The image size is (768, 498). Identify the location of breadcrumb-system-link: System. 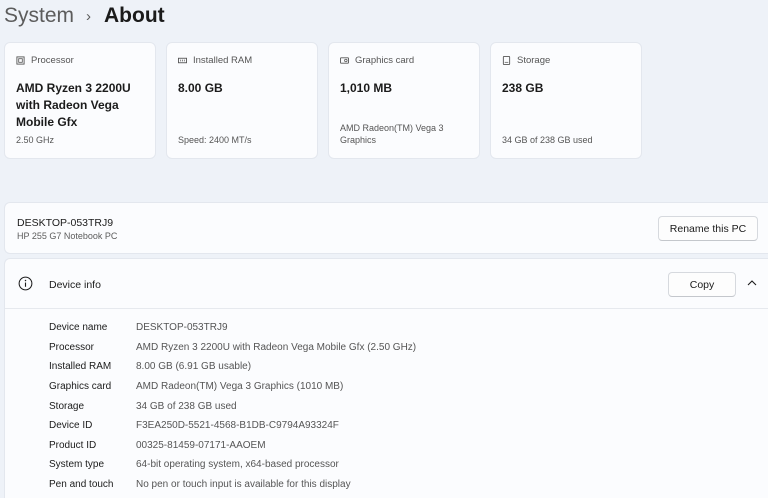
(39, 16).